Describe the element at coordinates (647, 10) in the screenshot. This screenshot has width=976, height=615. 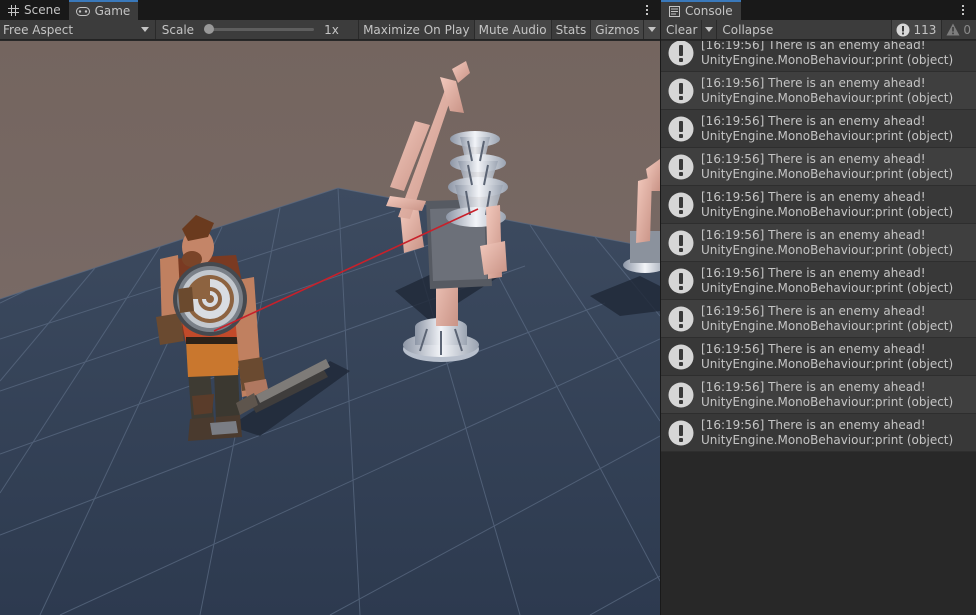
I see `panel-menu-icon` at that location.